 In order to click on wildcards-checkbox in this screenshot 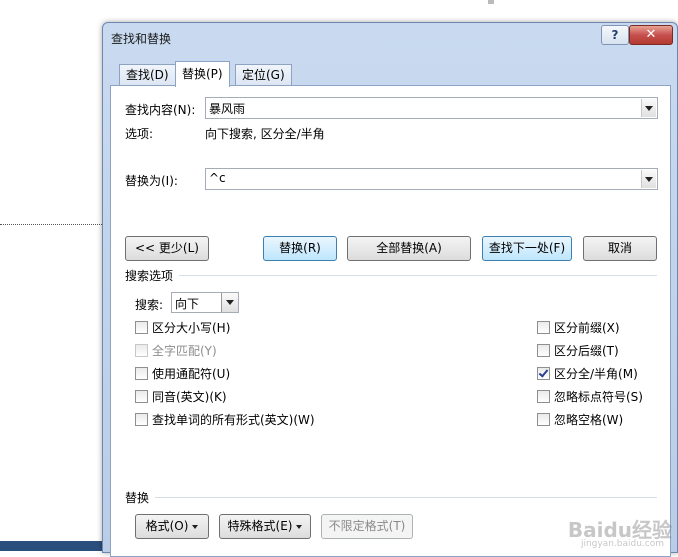, I will do `click(141, 373)`.